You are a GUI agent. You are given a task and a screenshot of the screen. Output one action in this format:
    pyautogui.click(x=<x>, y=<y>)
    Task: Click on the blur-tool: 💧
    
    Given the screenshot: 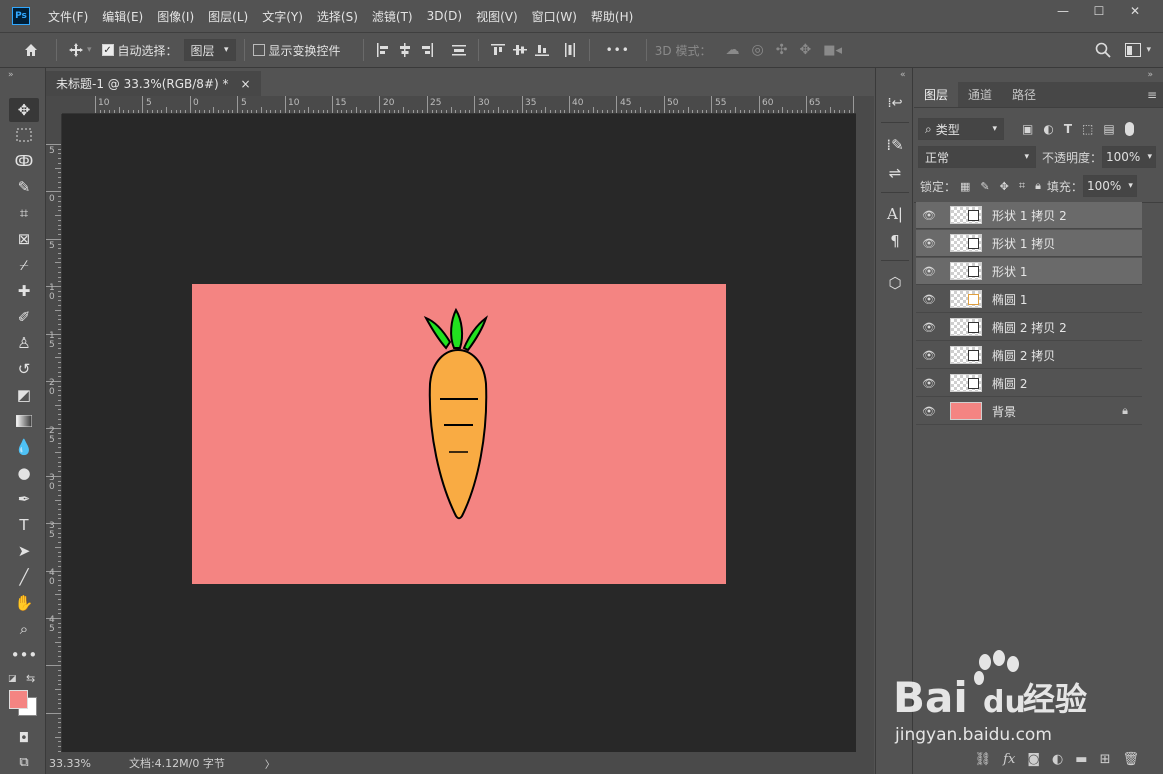 What is the action you would take?
    pyautogui.click(x=24, y=447)
    